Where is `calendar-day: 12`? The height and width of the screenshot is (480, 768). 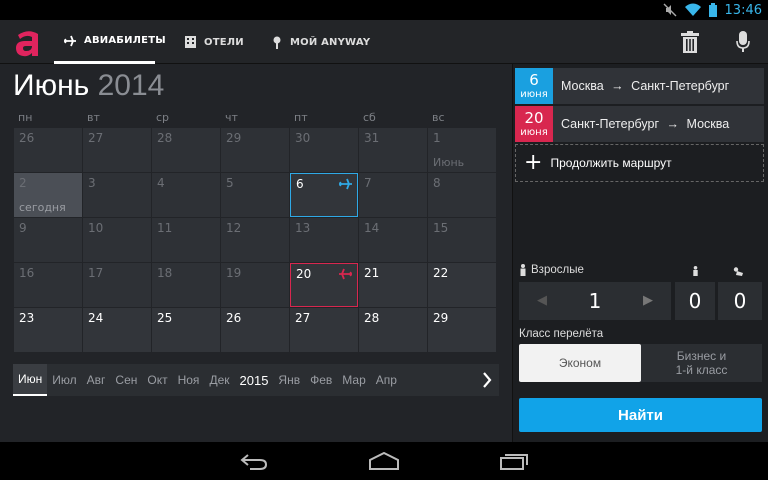 calendar-day: 12 is located at coordinates (255, 240).